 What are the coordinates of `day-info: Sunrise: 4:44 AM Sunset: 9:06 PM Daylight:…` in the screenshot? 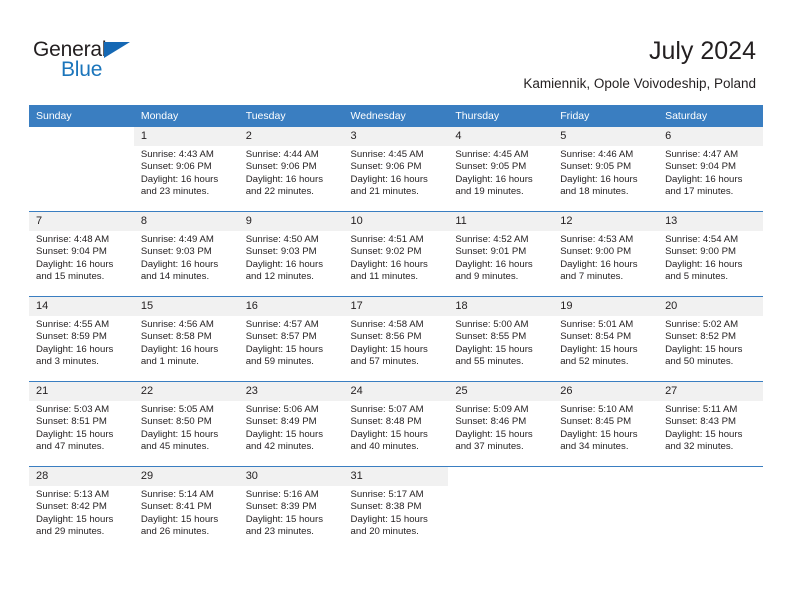 It's located at (291, 172).